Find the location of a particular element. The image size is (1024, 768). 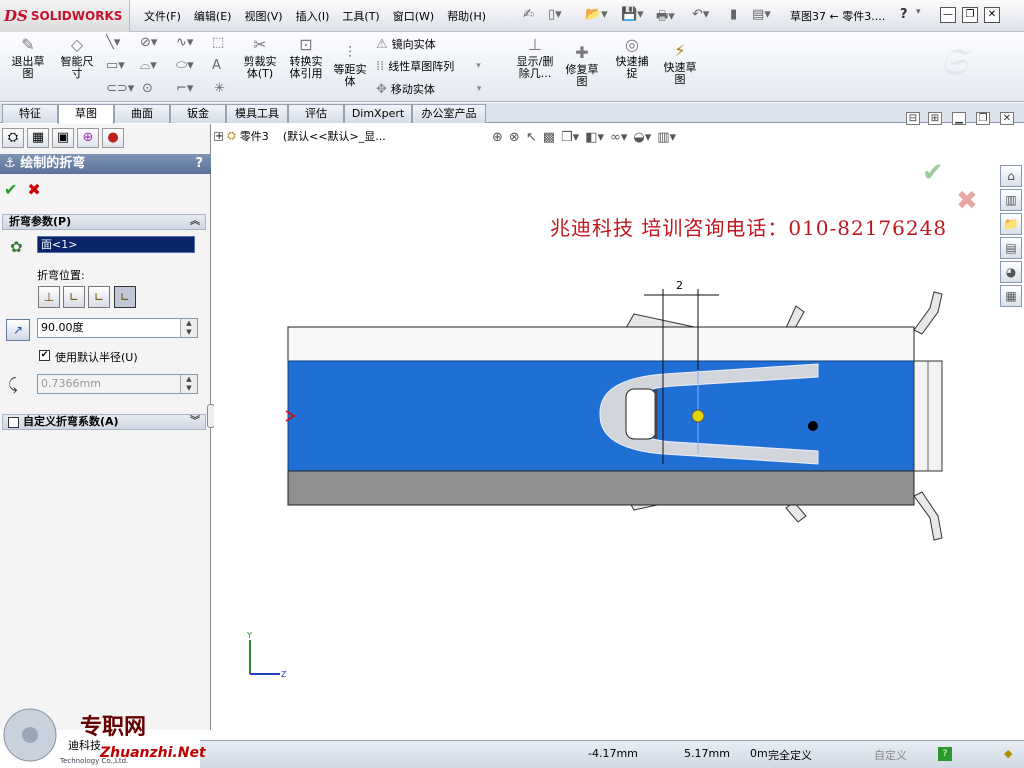

default-radius-checkbox: ✔ is located at coordinates (44, 355).